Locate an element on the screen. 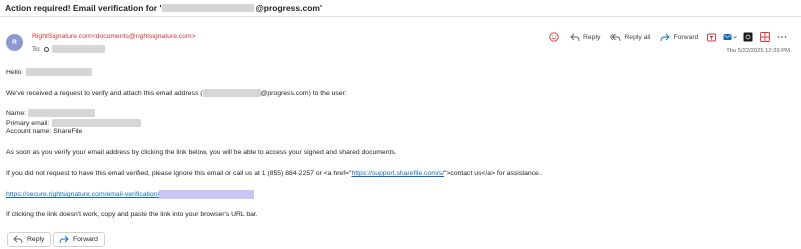 The image size is (801, 249). reply-button: Reply is located at coordinates (585, 37).